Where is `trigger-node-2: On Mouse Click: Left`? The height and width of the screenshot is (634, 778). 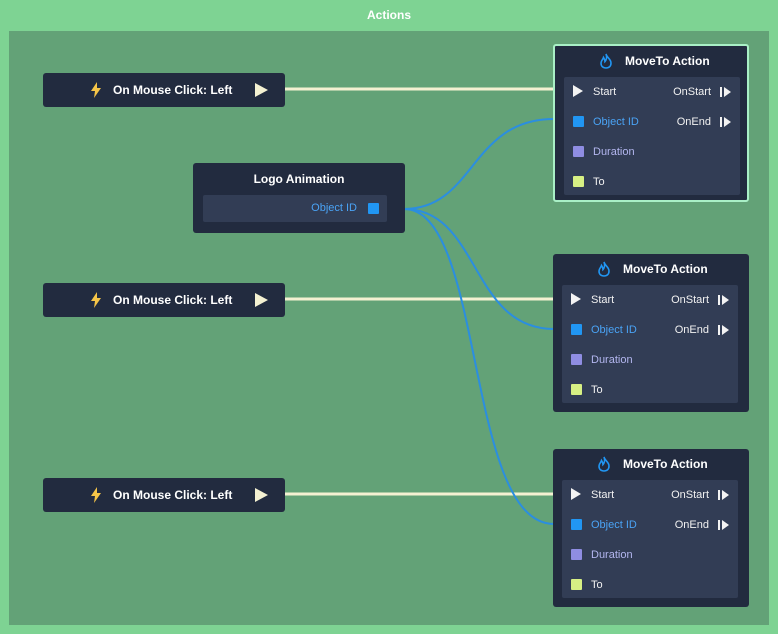 trigger-node-2: On Mouse Click: Left is located at coordinates (164, 300).